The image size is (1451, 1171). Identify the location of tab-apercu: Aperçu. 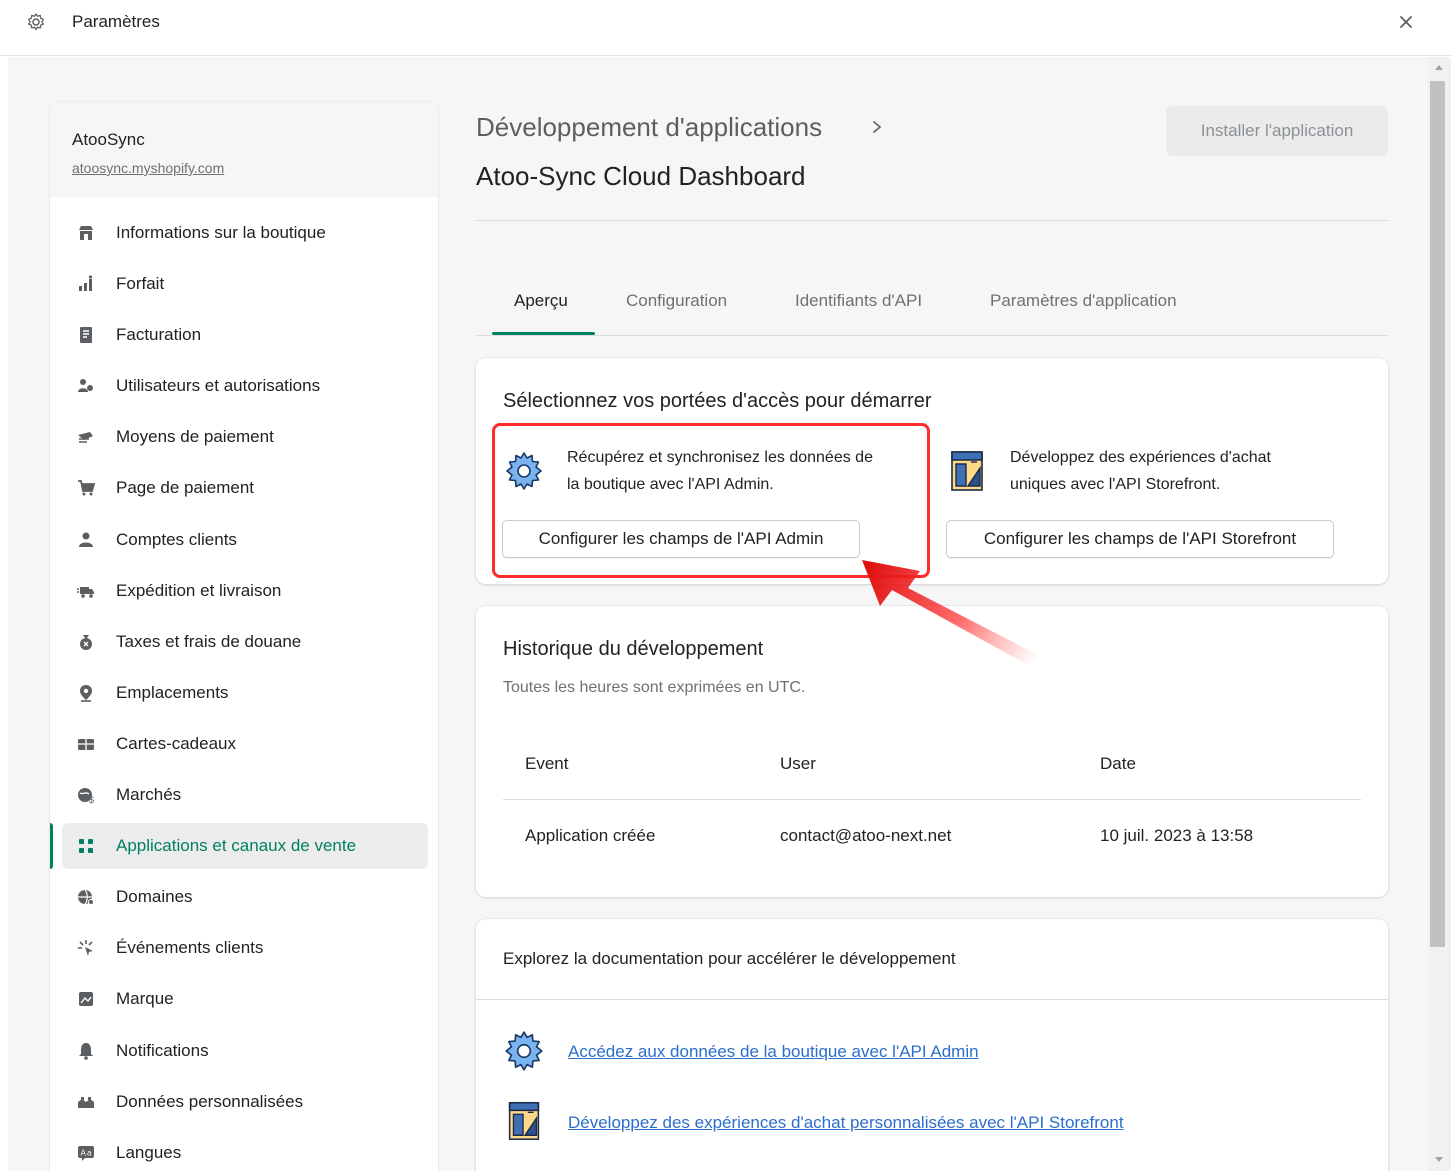
(541, 301).